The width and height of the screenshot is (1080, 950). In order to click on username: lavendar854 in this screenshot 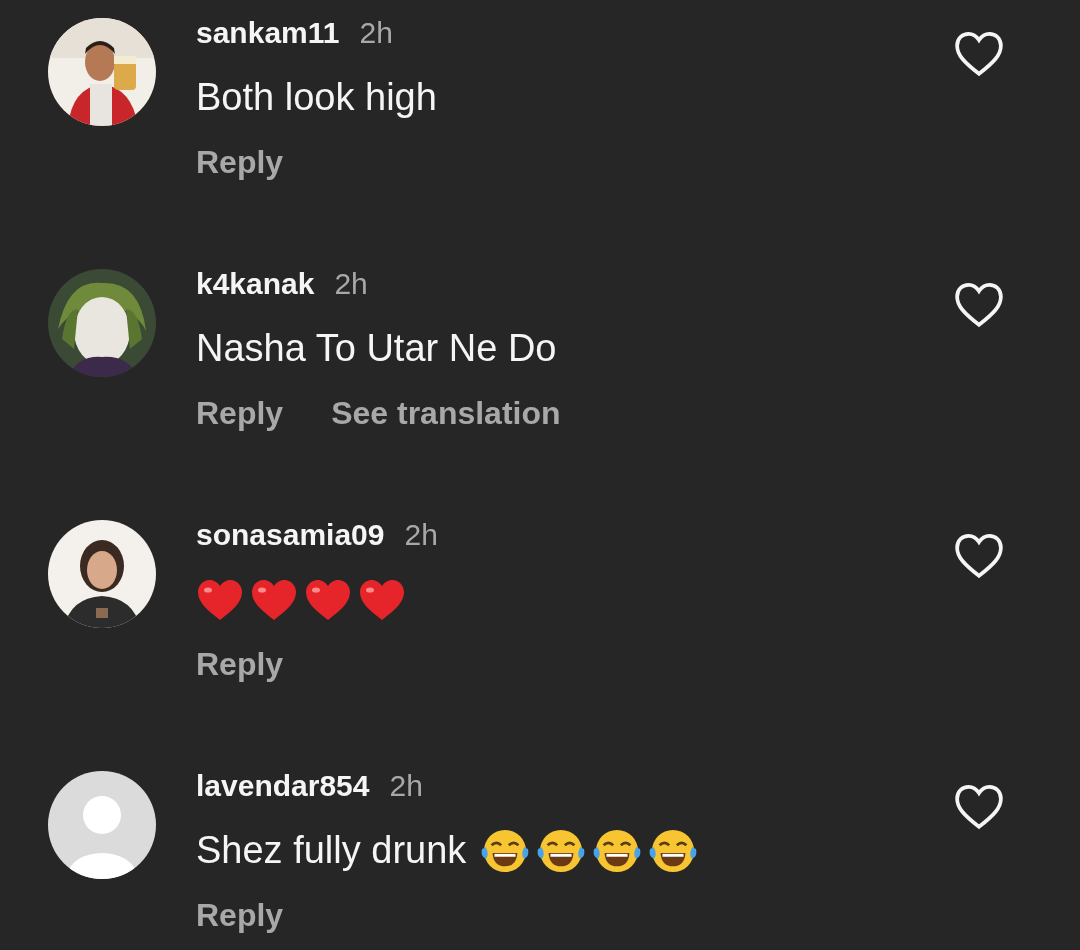, I will do `click(283, 785)`.